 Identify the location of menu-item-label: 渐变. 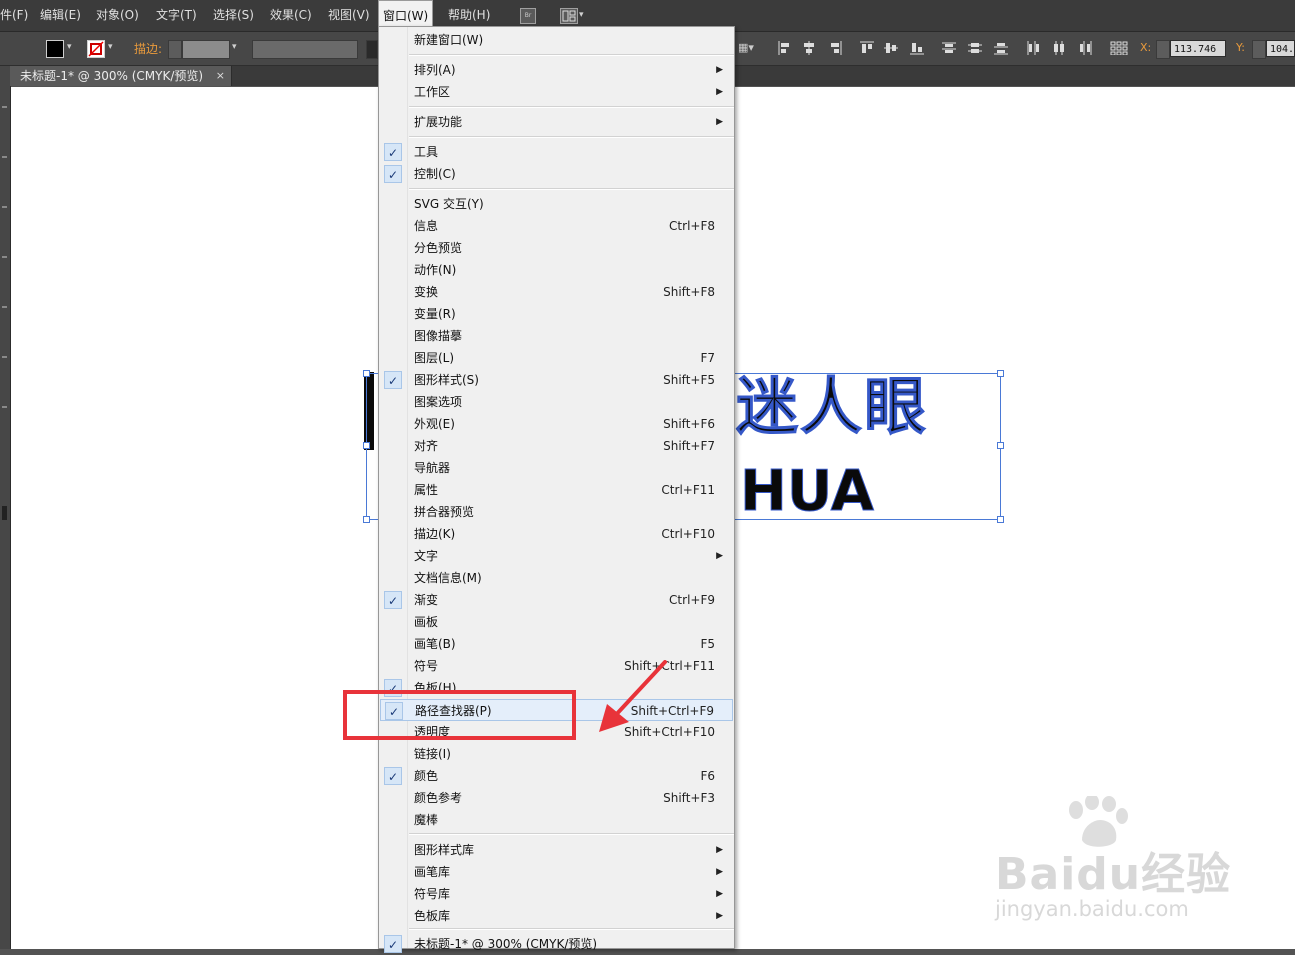
(426, 600).